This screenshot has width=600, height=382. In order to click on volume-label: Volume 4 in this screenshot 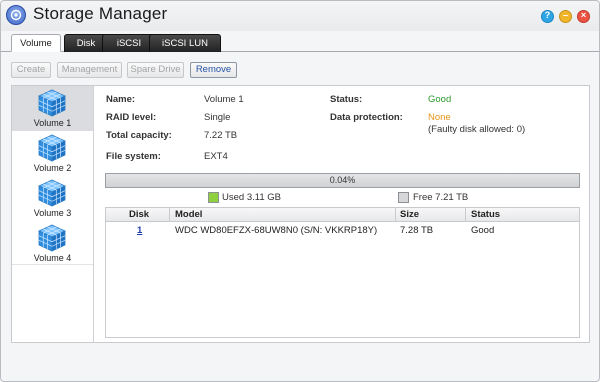, I will do `click(52, 258)`.